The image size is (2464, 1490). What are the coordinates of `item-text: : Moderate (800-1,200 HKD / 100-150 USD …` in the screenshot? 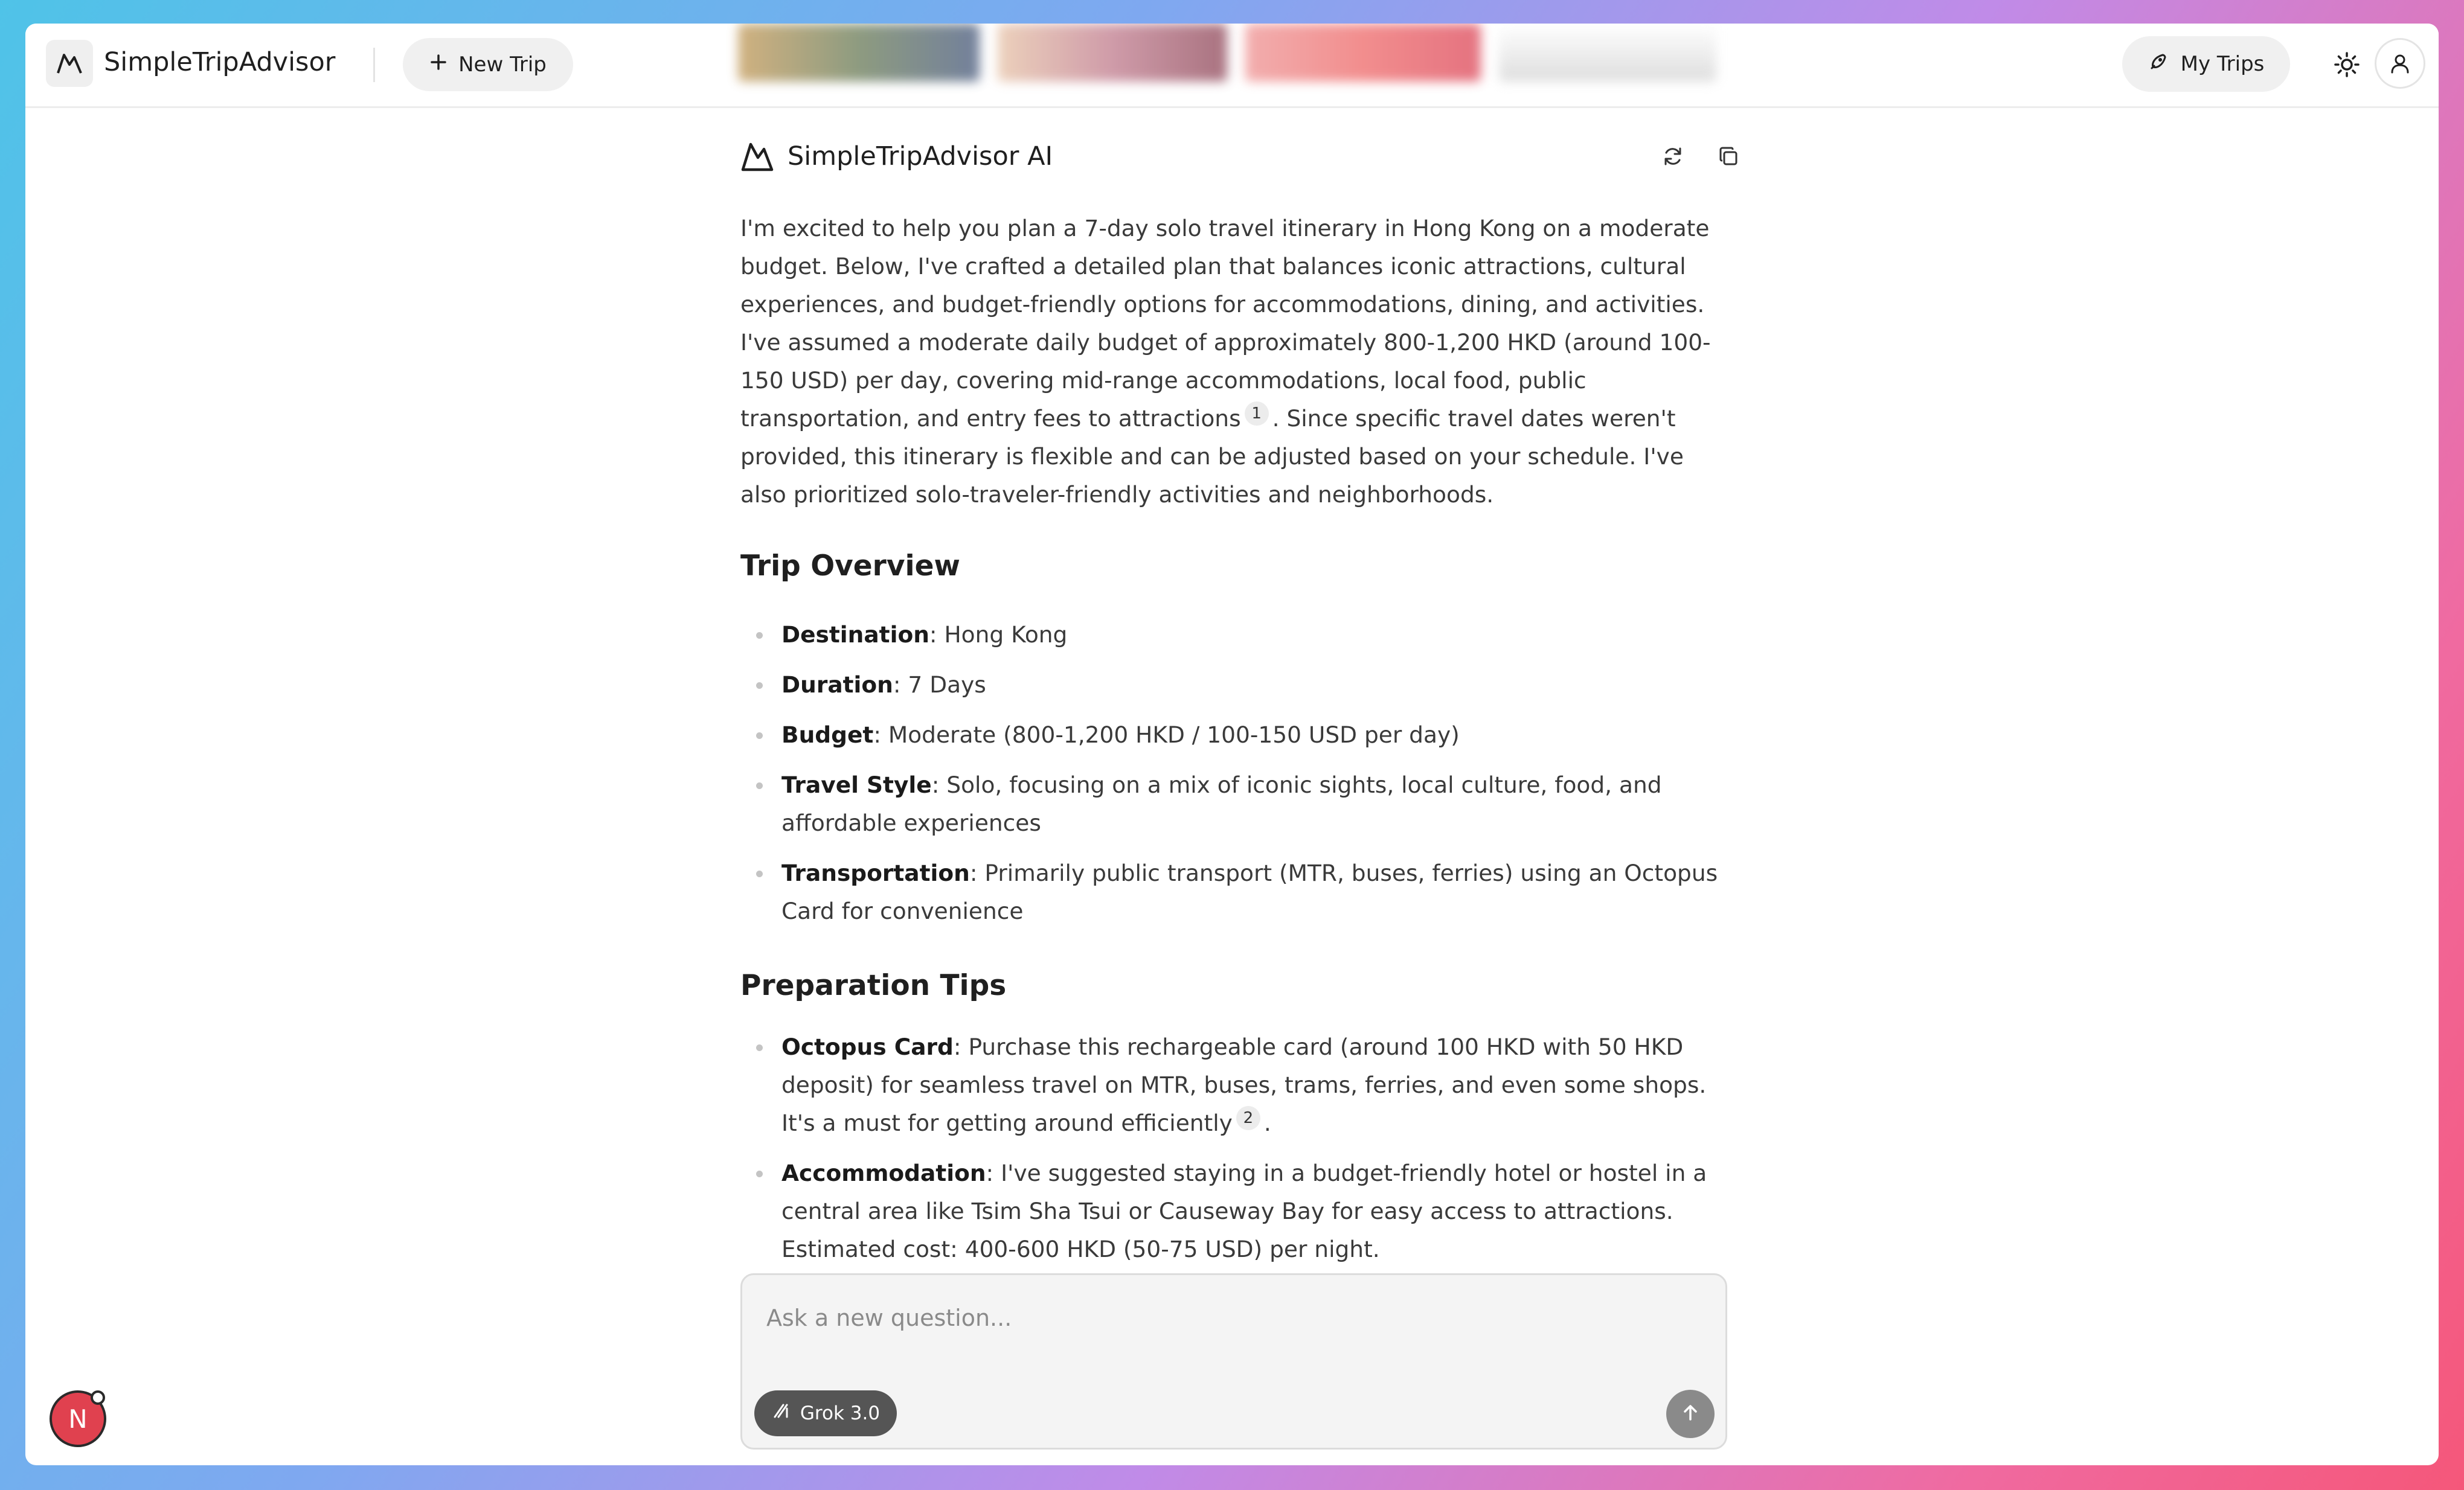 It's located at (1166, 734).